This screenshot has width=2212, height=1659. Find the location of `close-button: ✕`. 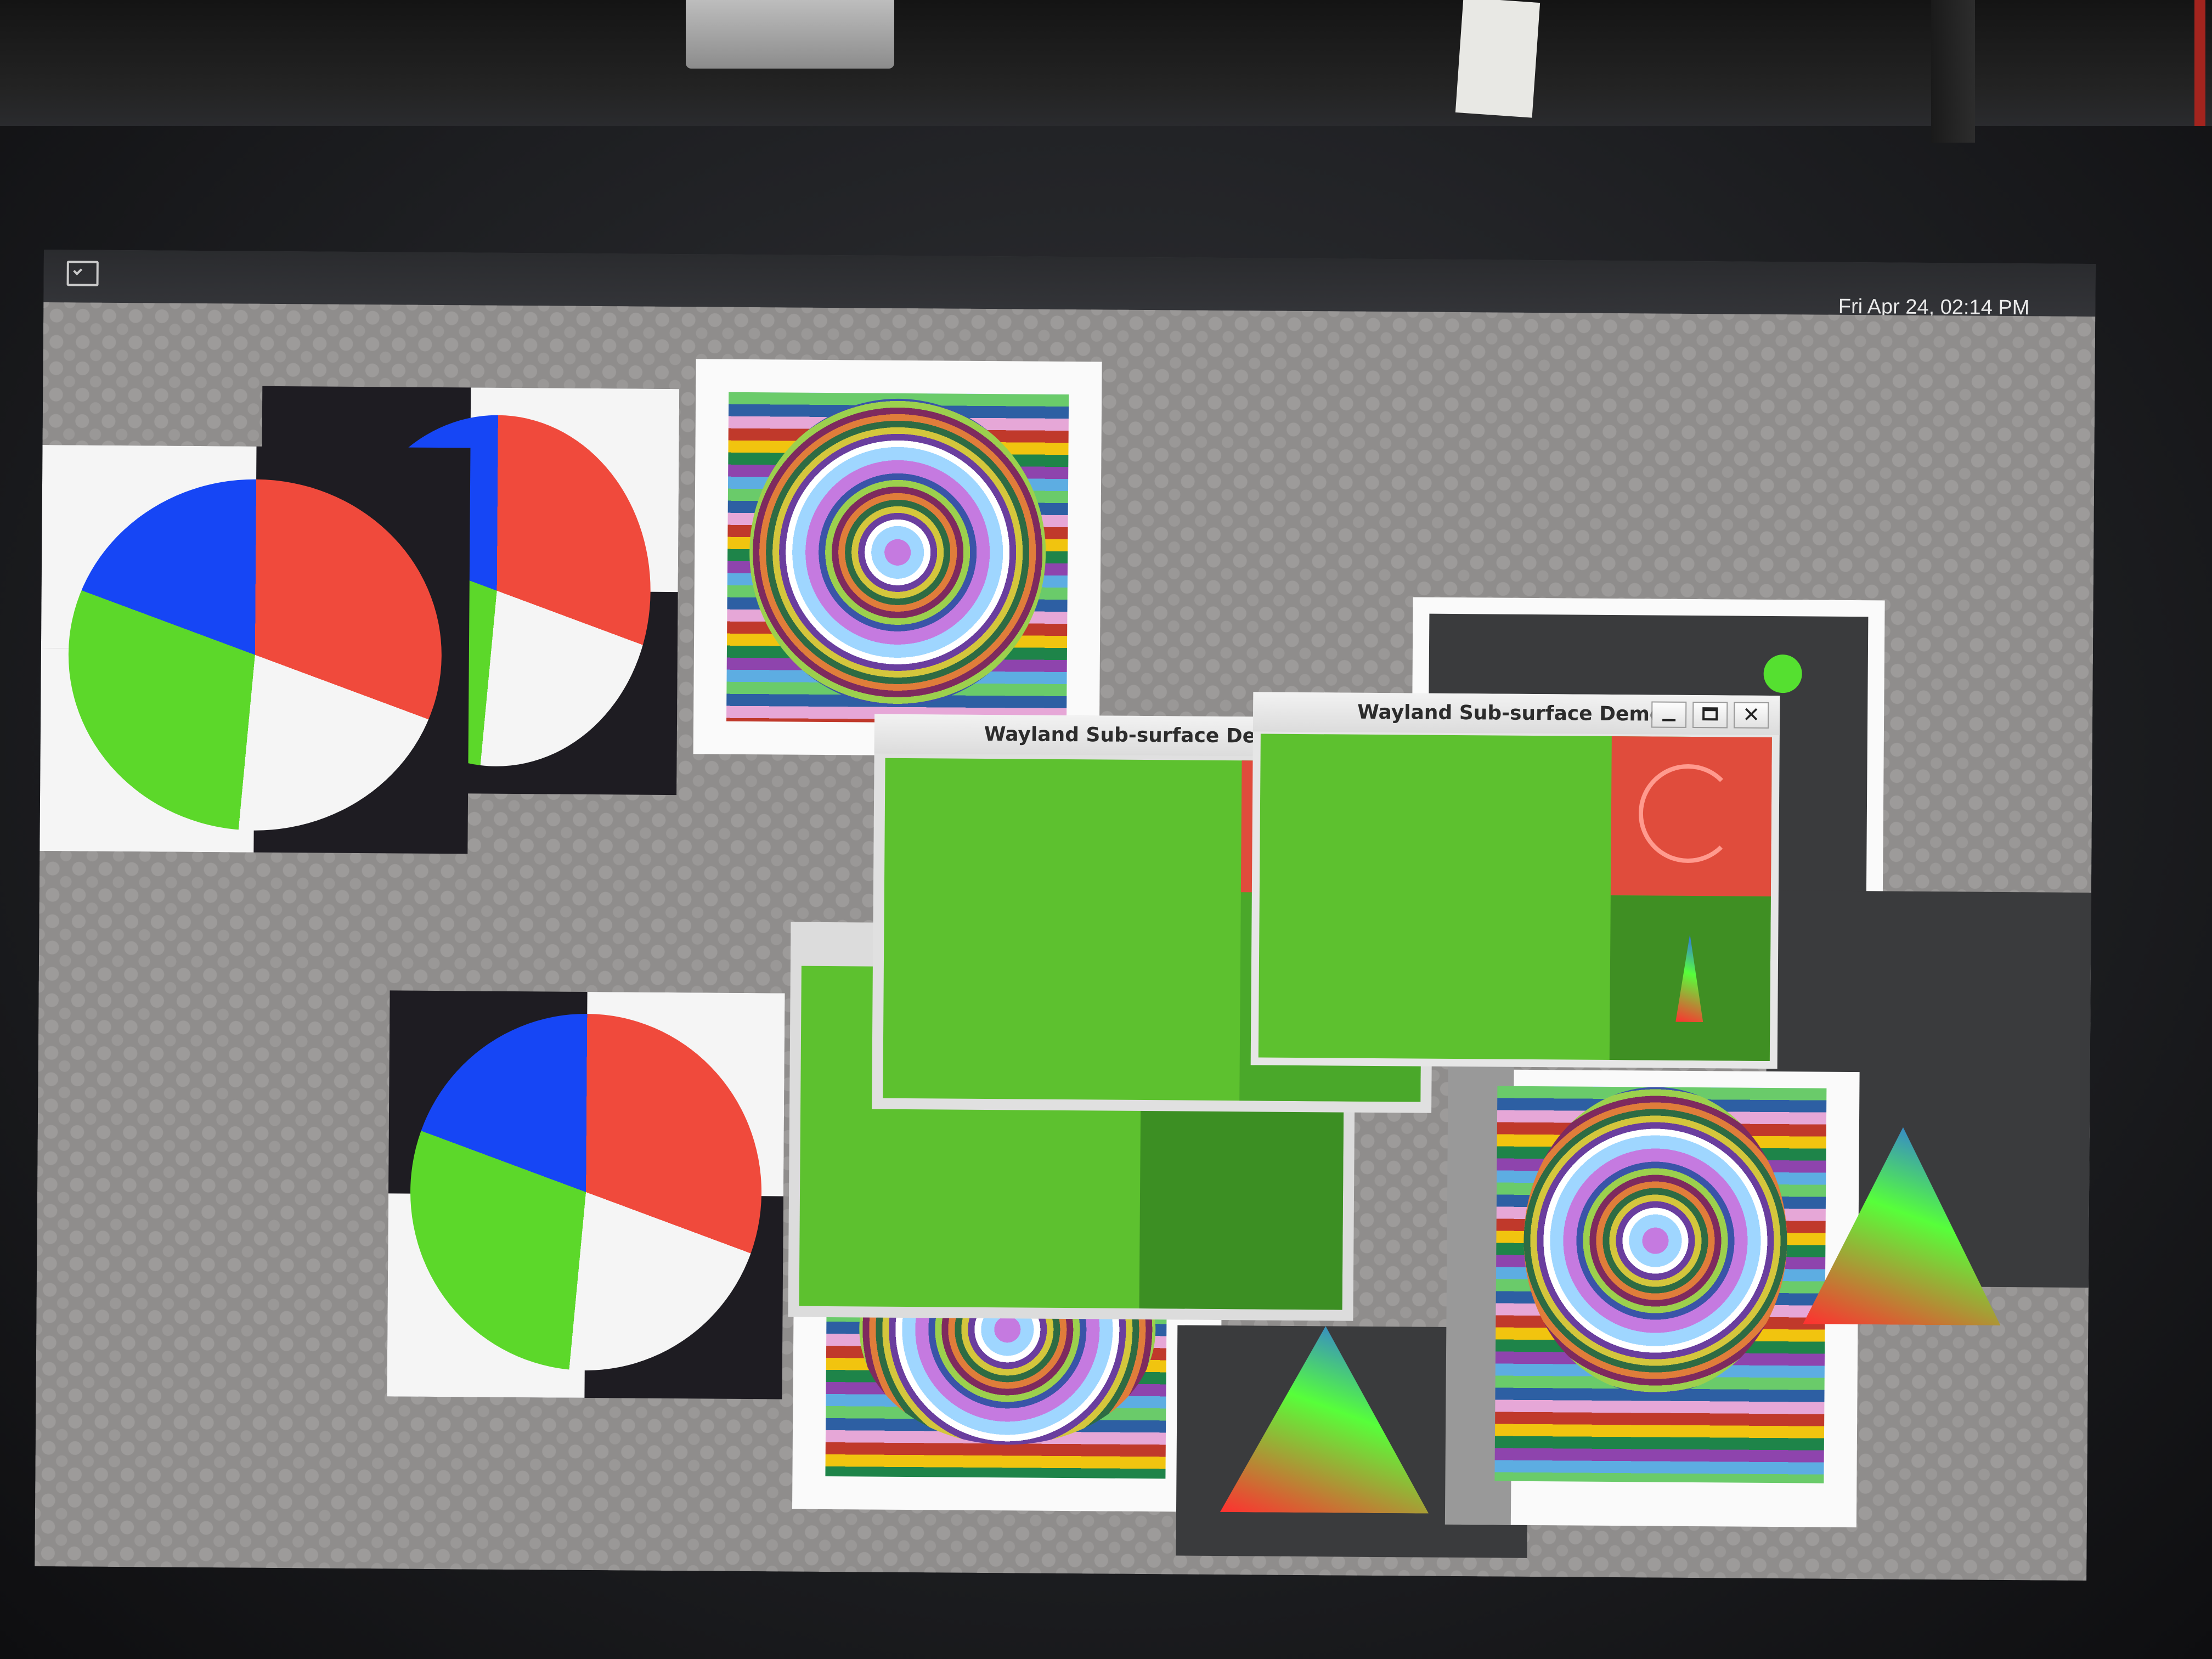

close-button: ✕ is located at coordinates (1751, 715).